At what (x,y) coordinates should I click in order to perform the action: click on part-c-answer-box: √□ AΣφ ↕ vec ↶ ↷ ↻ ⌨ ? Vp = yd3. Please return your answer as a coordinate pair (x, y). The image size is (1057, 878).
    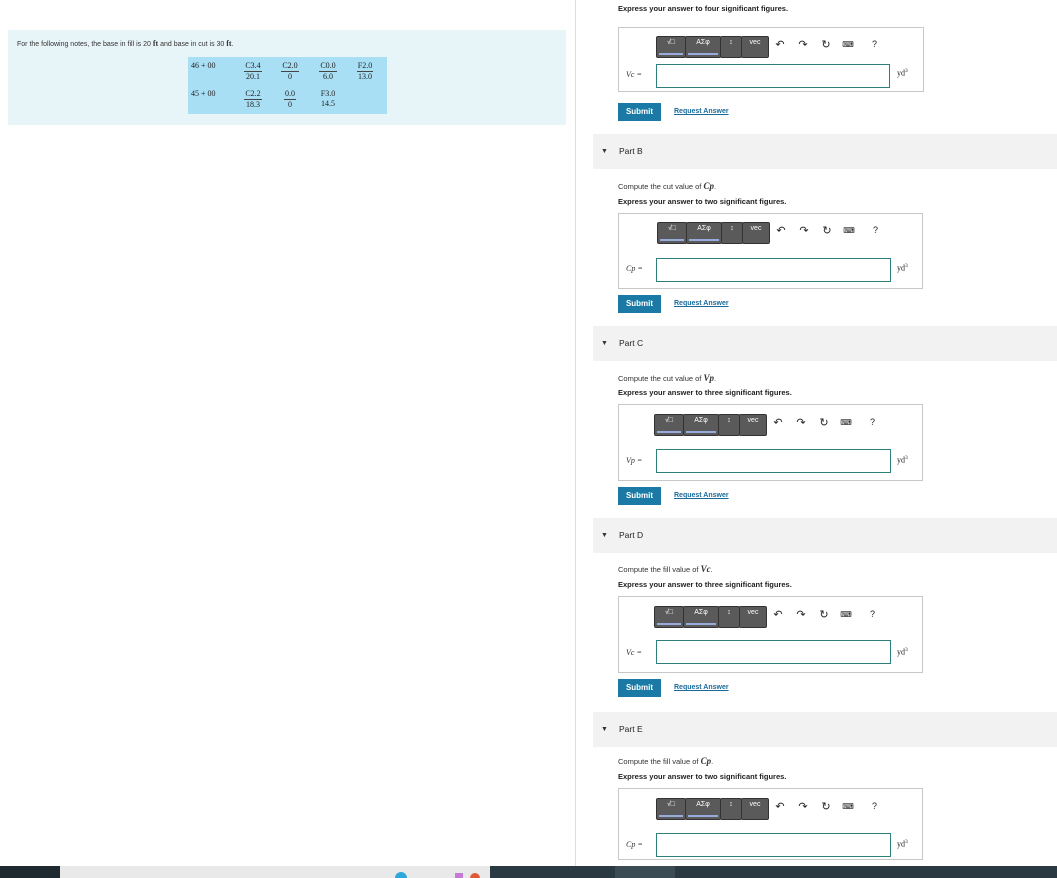
    Looking at the image, I should click on (770, 442).